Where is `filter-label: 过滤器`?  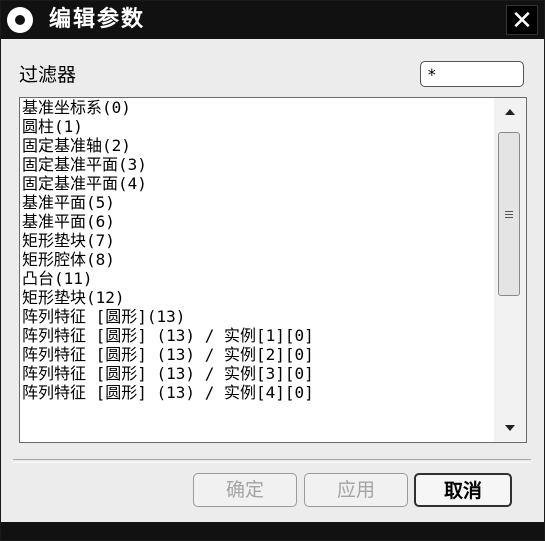
filter-label: 过滤器 is located at coordinates (48, 75).